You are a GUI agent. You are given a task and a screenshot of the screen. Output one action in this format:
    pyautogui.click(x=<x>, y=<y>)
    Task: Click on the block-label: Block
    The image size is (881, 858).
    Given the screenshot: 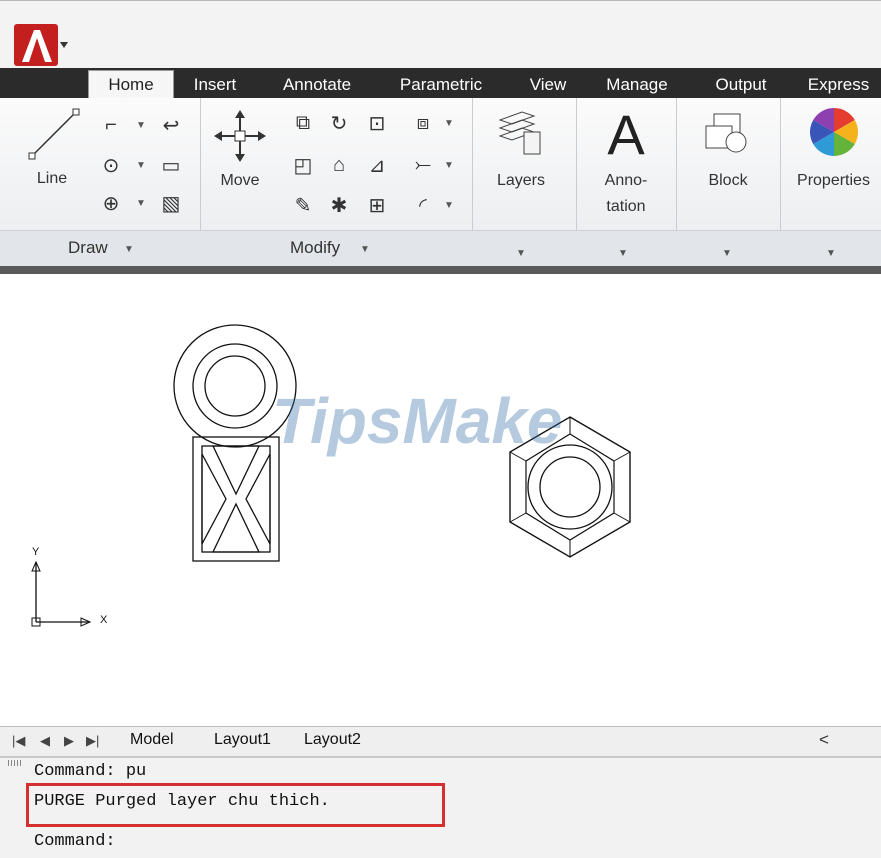 What is the action you would take?
    pyautogui.click(x=728, y=180)
    